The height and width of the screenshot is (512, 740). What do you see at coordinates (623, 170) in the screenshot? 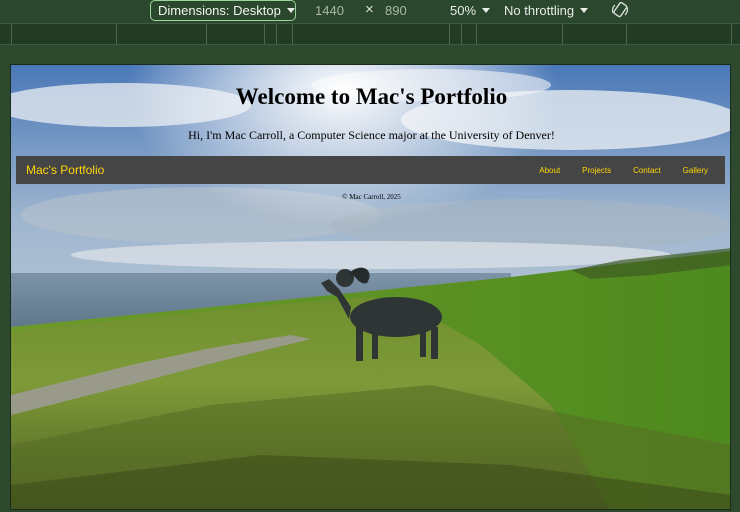
I see `nav-links: About Projects Contact Gallery` at bounding box center [623, 170].